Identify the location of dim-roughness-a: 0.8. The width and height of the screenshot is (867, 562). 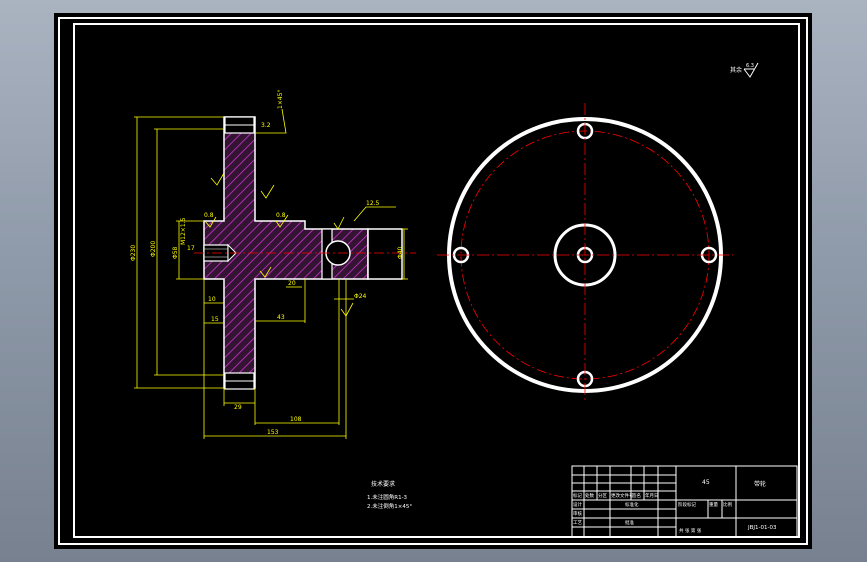
(209, 215).